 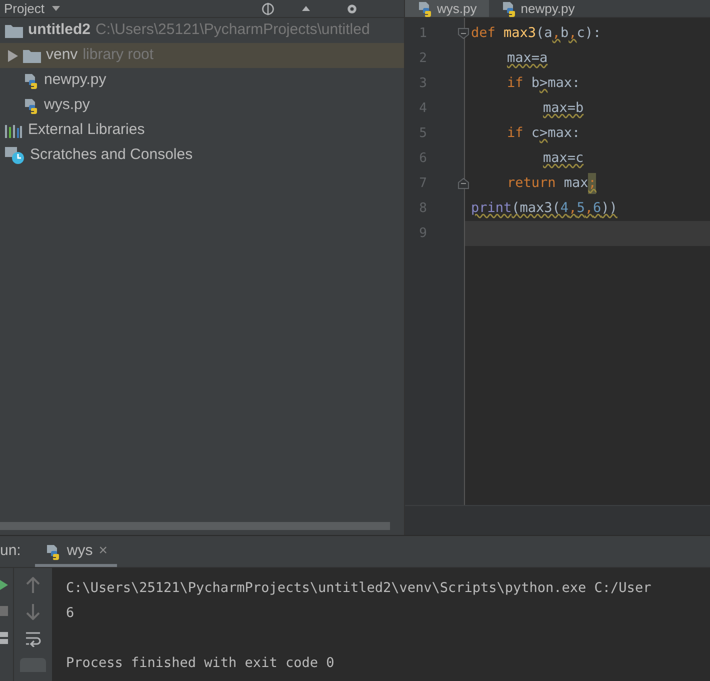 I want to click on soft-wrap-icon, so click(x=33, y=639).